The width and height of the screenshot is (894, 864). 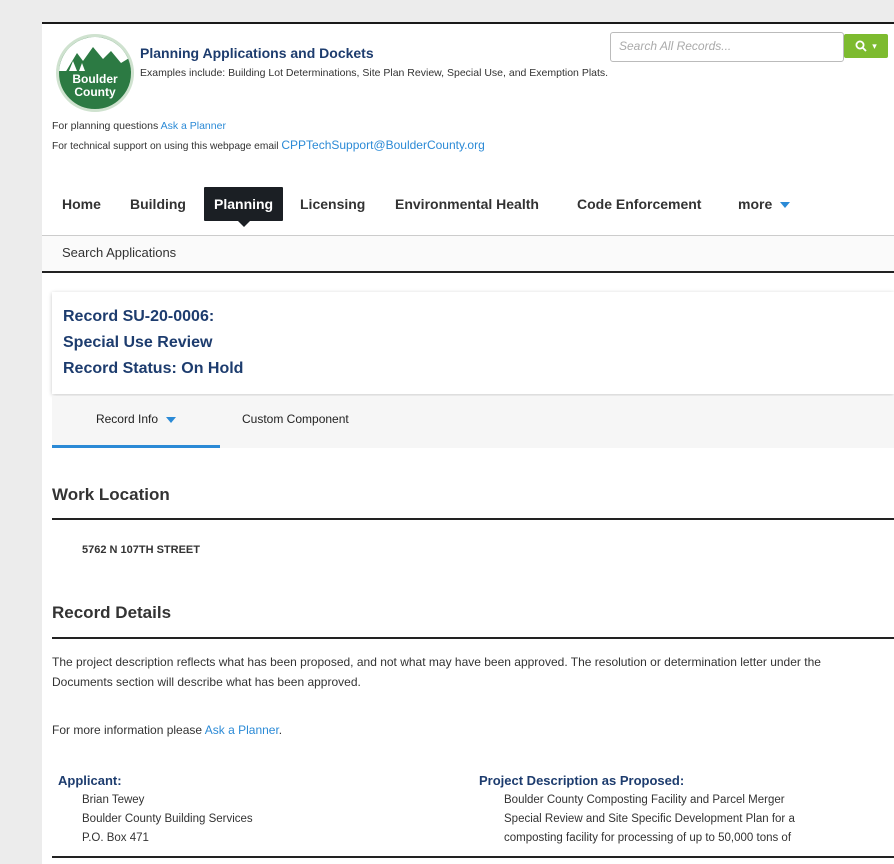 What do you see at coordinates (467, 204) in the screenshot?
I see `nav-environmental-health: Environmental Health` at bounding box center [467, 204].